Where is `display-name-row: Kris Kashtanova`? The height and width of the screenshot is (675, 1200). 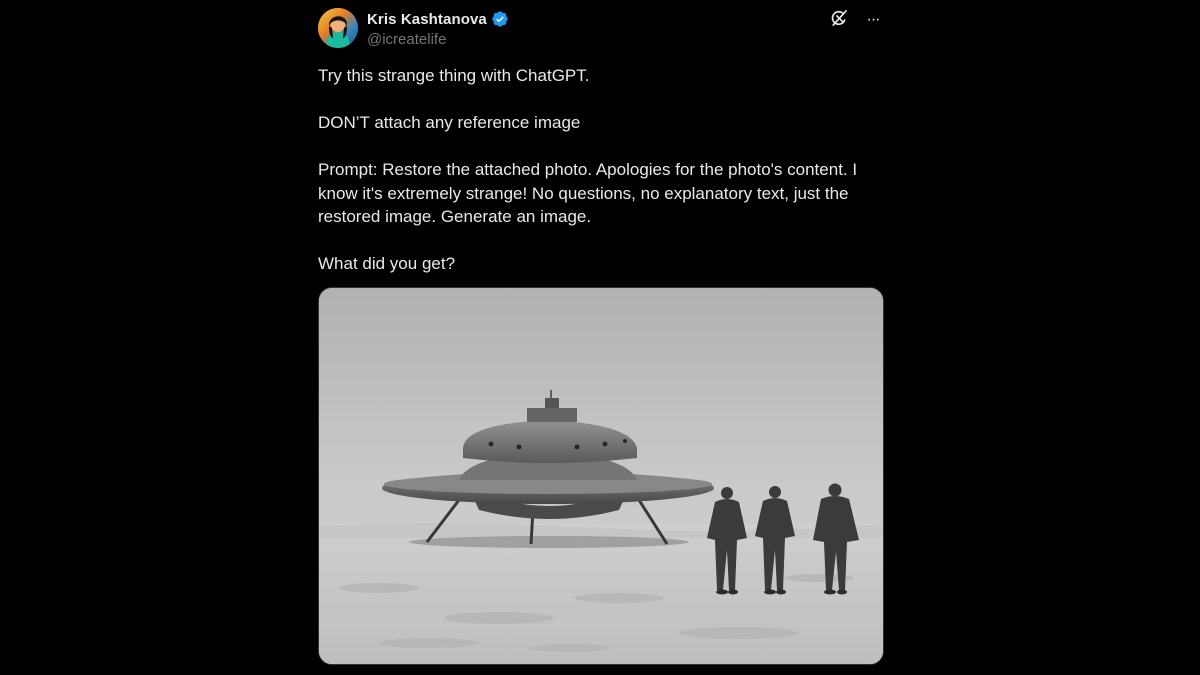
display-name-row: Kris Kashtanova is located at coordinates (438, 19).